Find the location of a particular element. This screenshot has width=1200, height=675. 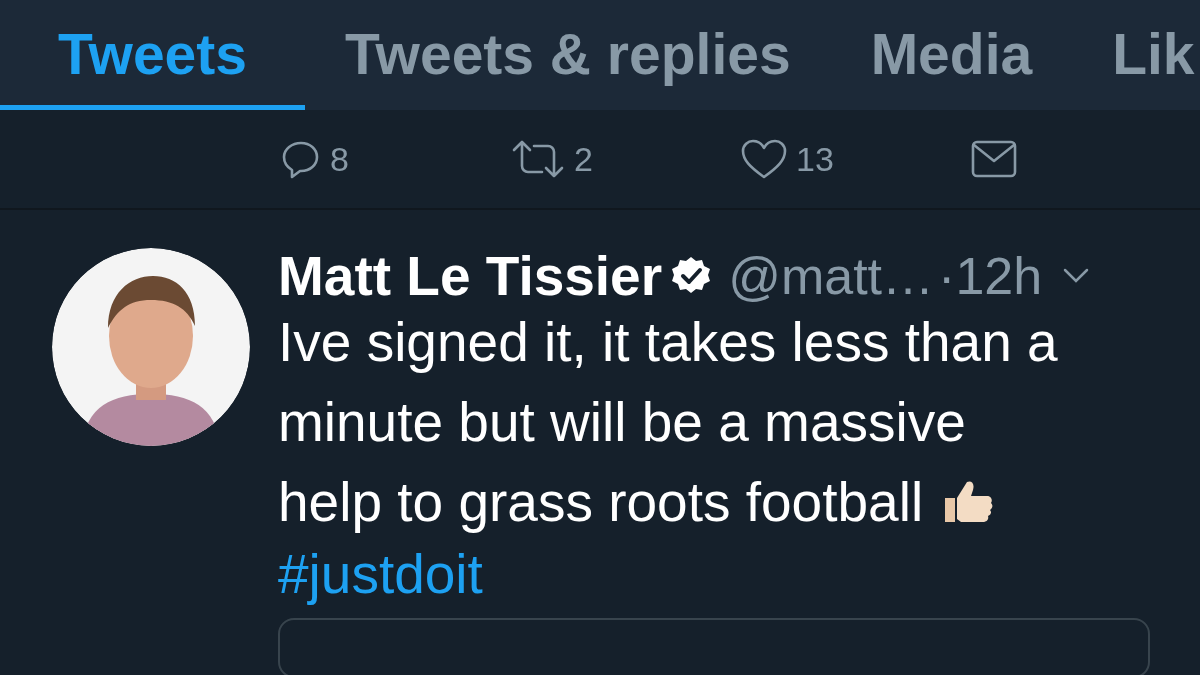

profile-tab: Lik is located at coordinates (1136, 55).